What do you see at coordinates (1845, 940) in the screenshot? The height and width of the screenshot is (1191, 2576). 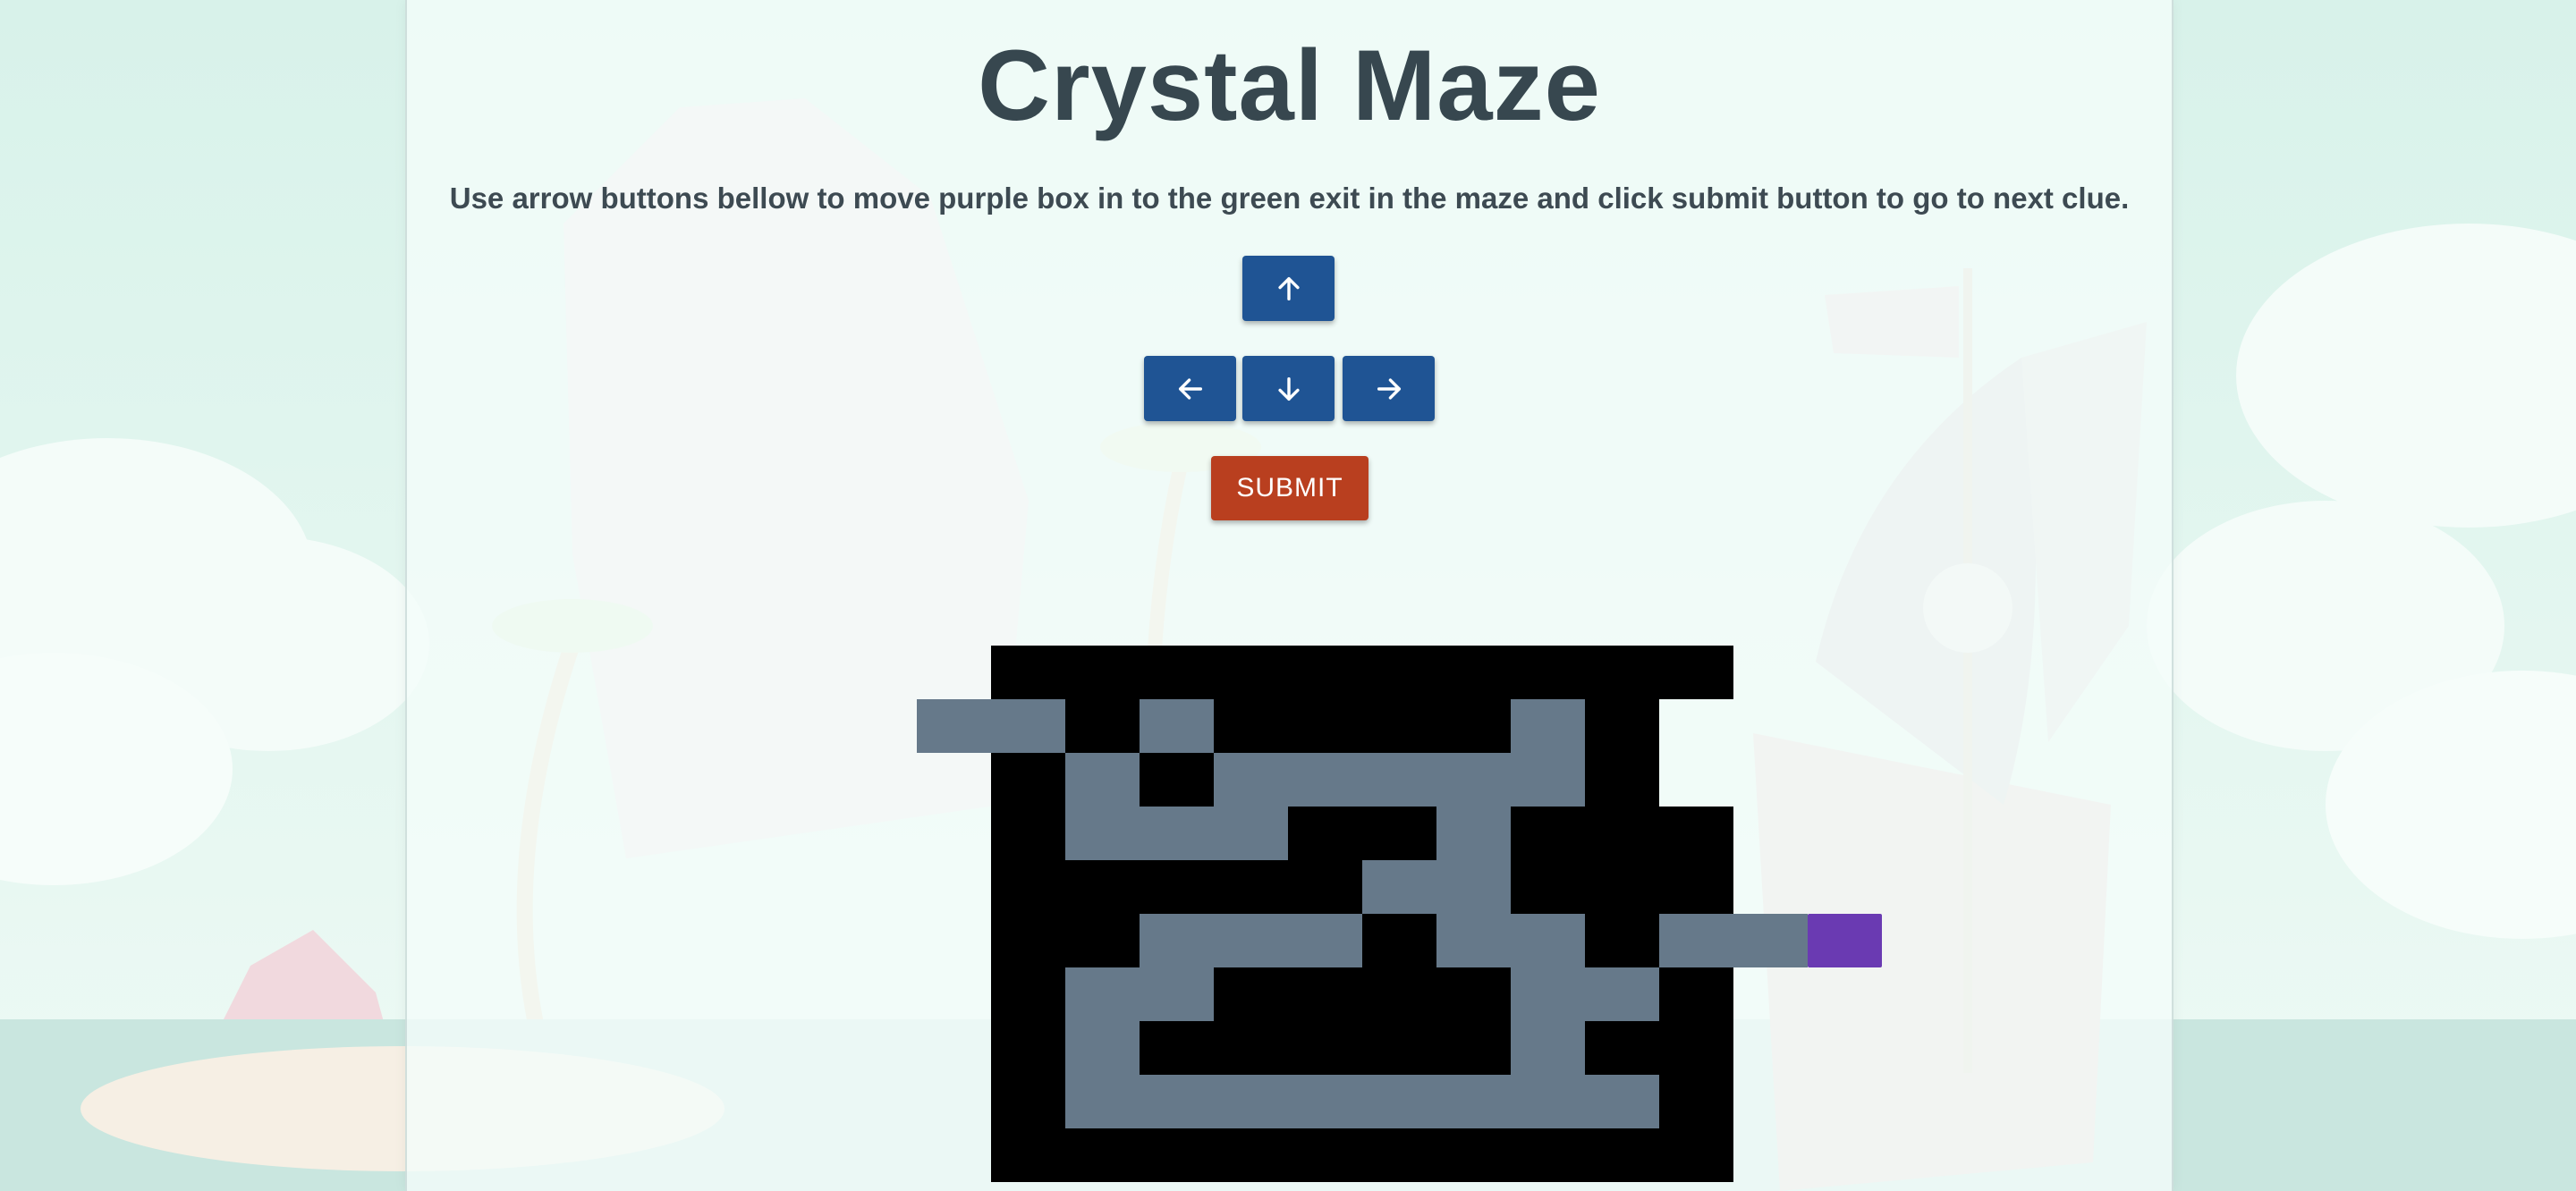 I see `player-box` at bounding box center [1845, 940].